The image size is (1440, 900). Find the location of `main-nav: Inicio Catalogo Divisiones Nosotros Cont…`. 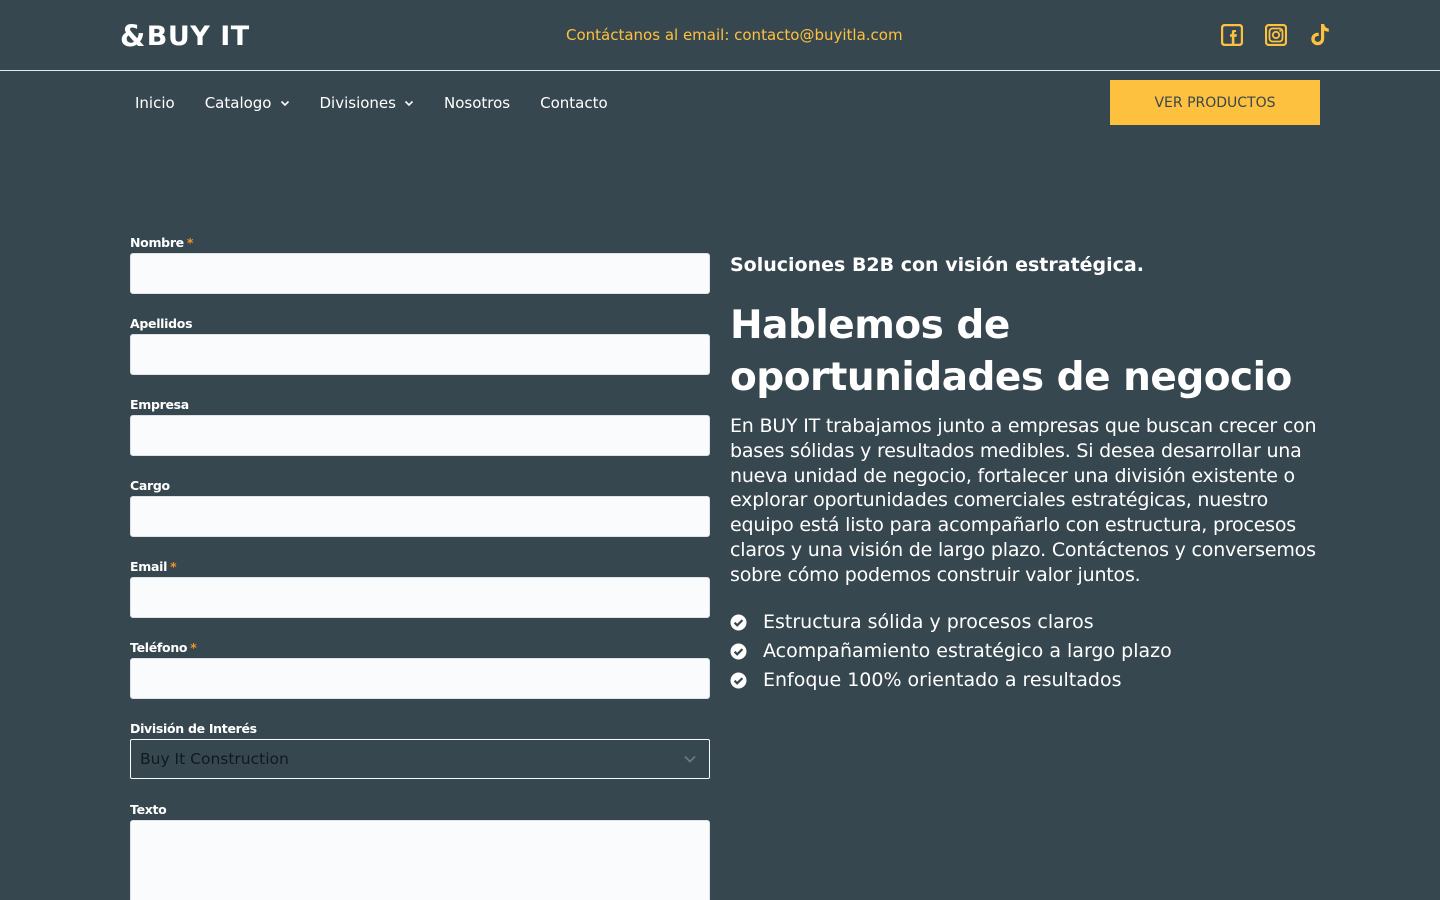

main-nav: Inicio Catalogo Divisiones Nosotros Cont… is located at coordinates (371, 102).